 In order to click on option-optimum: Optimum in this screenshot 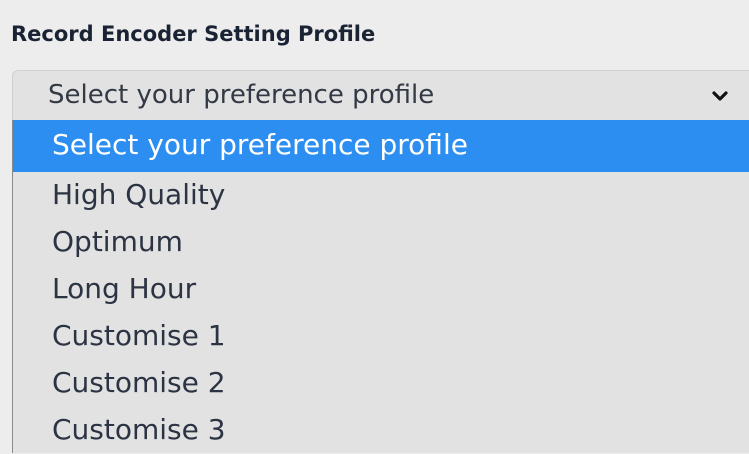, I will do `click(381, 242)`.